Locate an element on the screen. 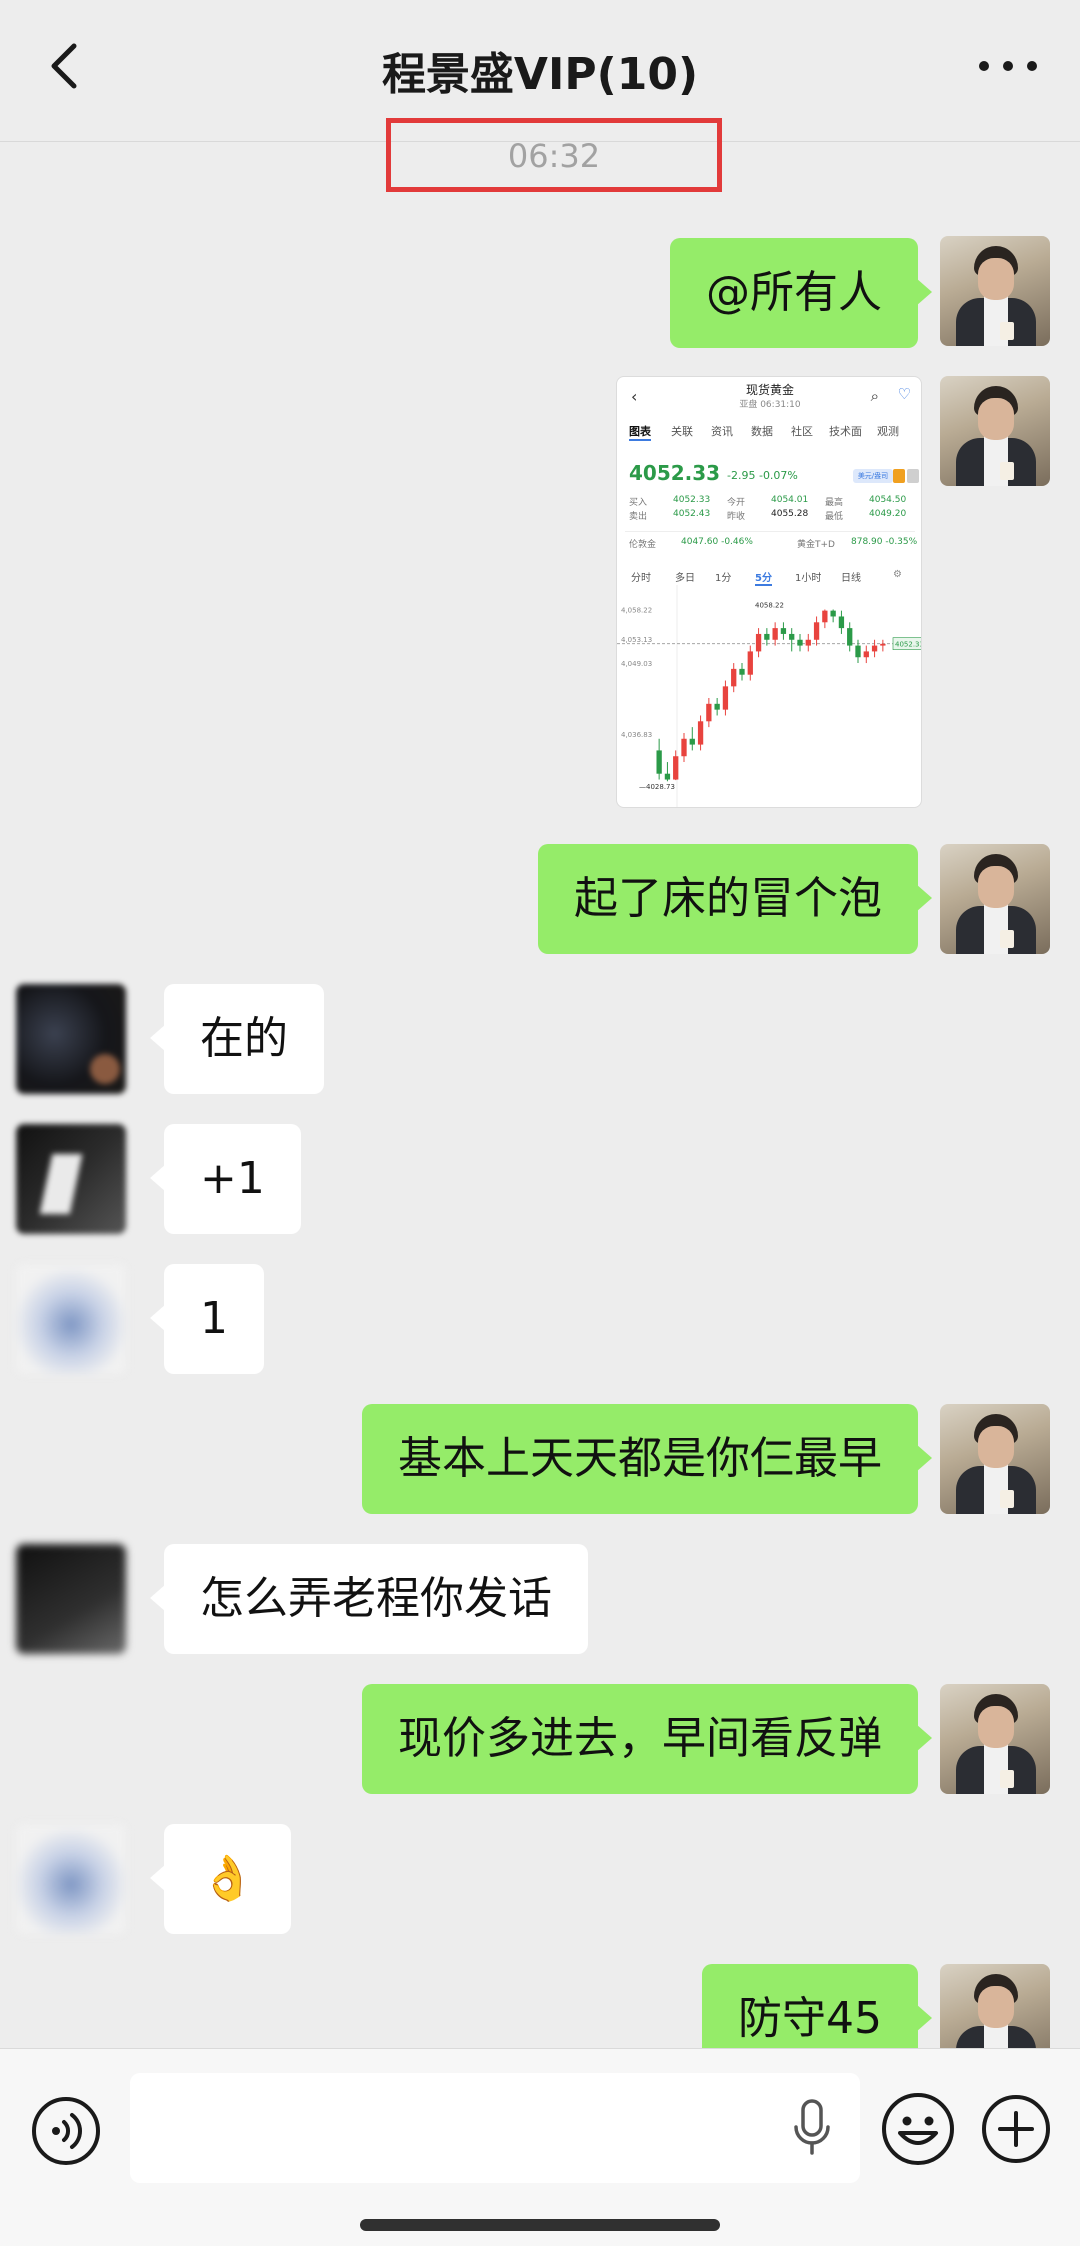 This screenshot has width=1080, height=2246. chart-last-price-label: 4052.33 is located at coordinates (908, 645).